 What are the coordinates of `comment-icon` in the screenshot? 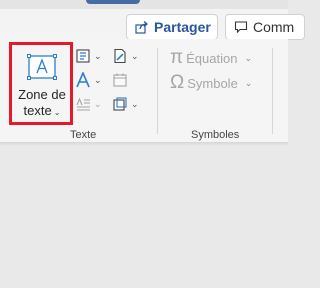 It's located at (241, 27).